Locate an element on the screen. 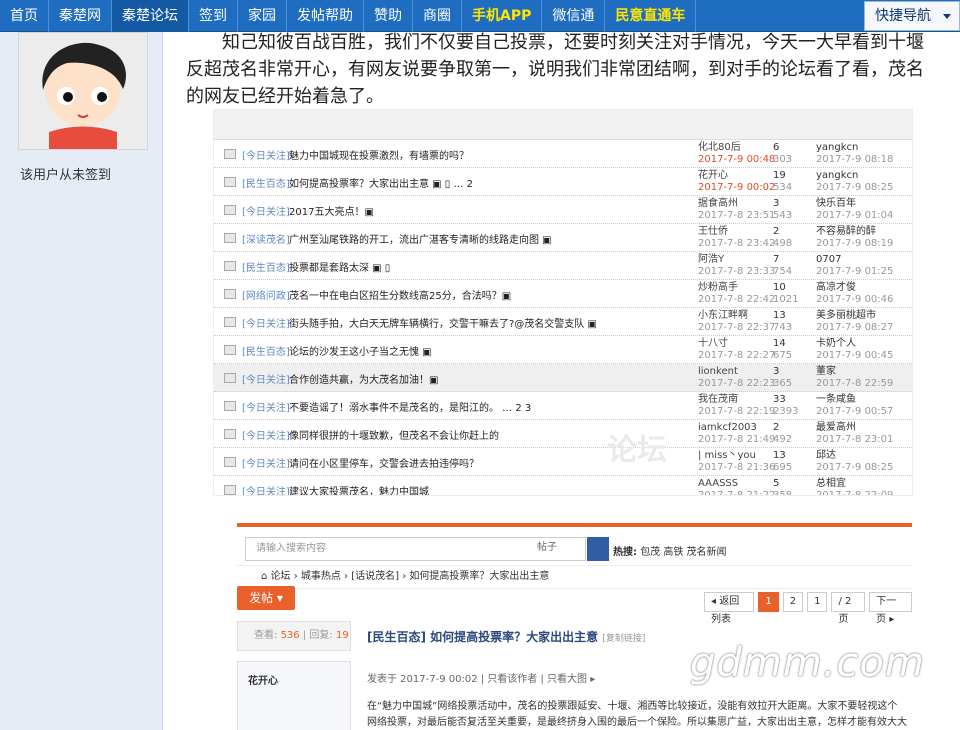  author-name: 阿浩Y is located at coordinates (711, 259).